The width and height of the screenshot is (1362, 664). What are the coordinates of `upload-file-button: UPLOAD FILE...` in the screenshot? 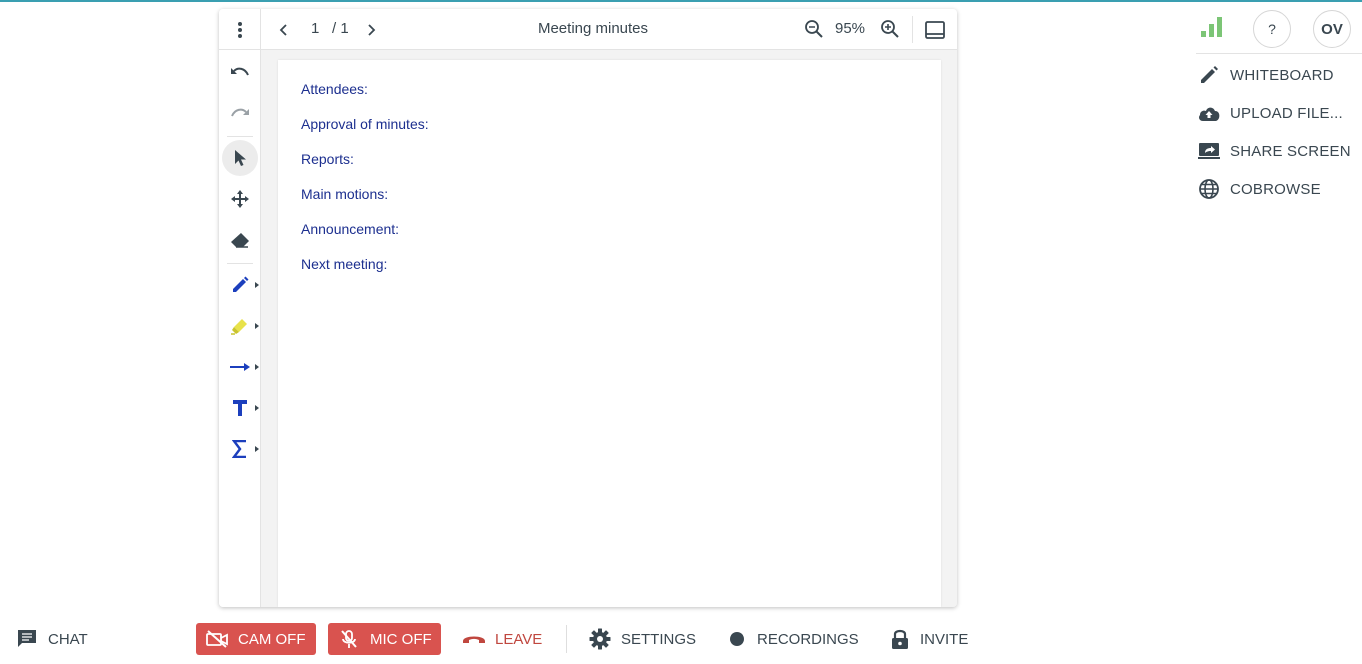 It's located at (1279, 113).